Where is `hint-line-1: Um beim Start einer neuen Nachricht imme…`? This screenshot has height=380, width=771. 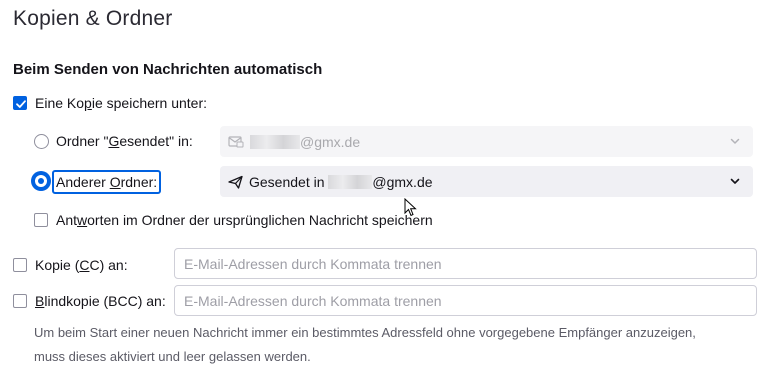 hint-line-1: Um beim Start einer neuen Nachricht imme… is located at coordinates (365, 332).